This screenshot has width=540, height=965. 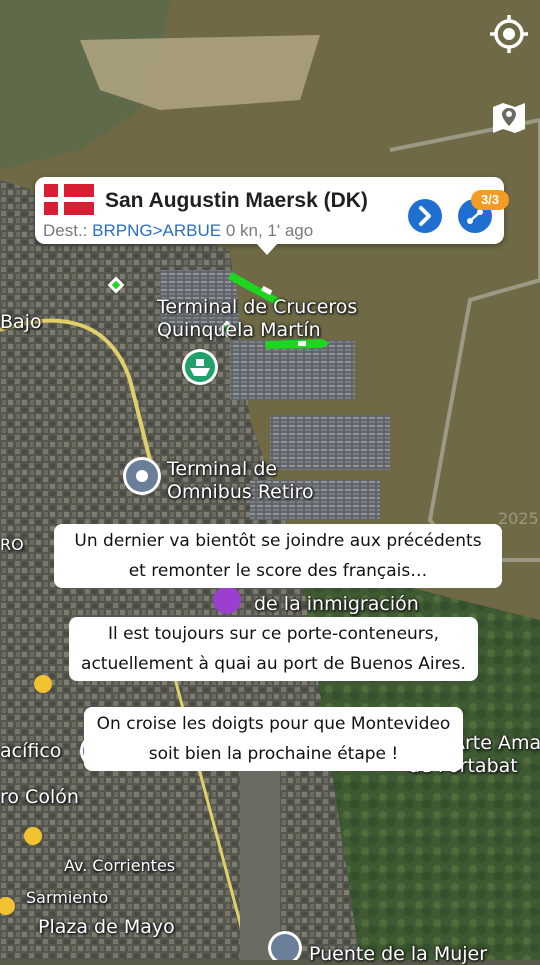 What do you see at coordinates (200, 367) in the screenshot?
I see `ship-poi-icon` at bounding box center [200, 367].